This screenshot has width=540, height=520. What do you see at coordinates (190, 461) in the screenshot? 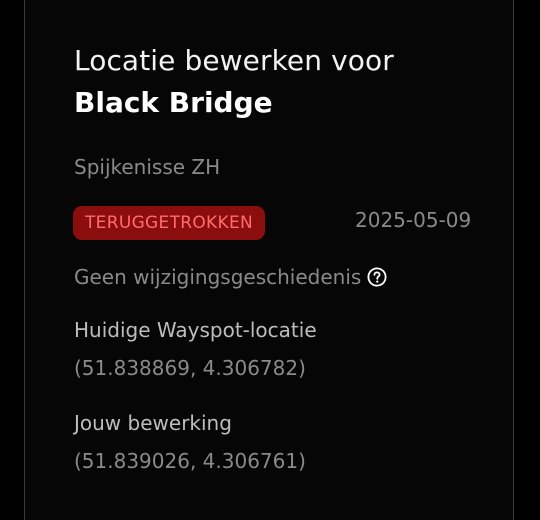
I see `your-edit-coords: (51.839026, 4.306761)` at bounding box center [190, 461].